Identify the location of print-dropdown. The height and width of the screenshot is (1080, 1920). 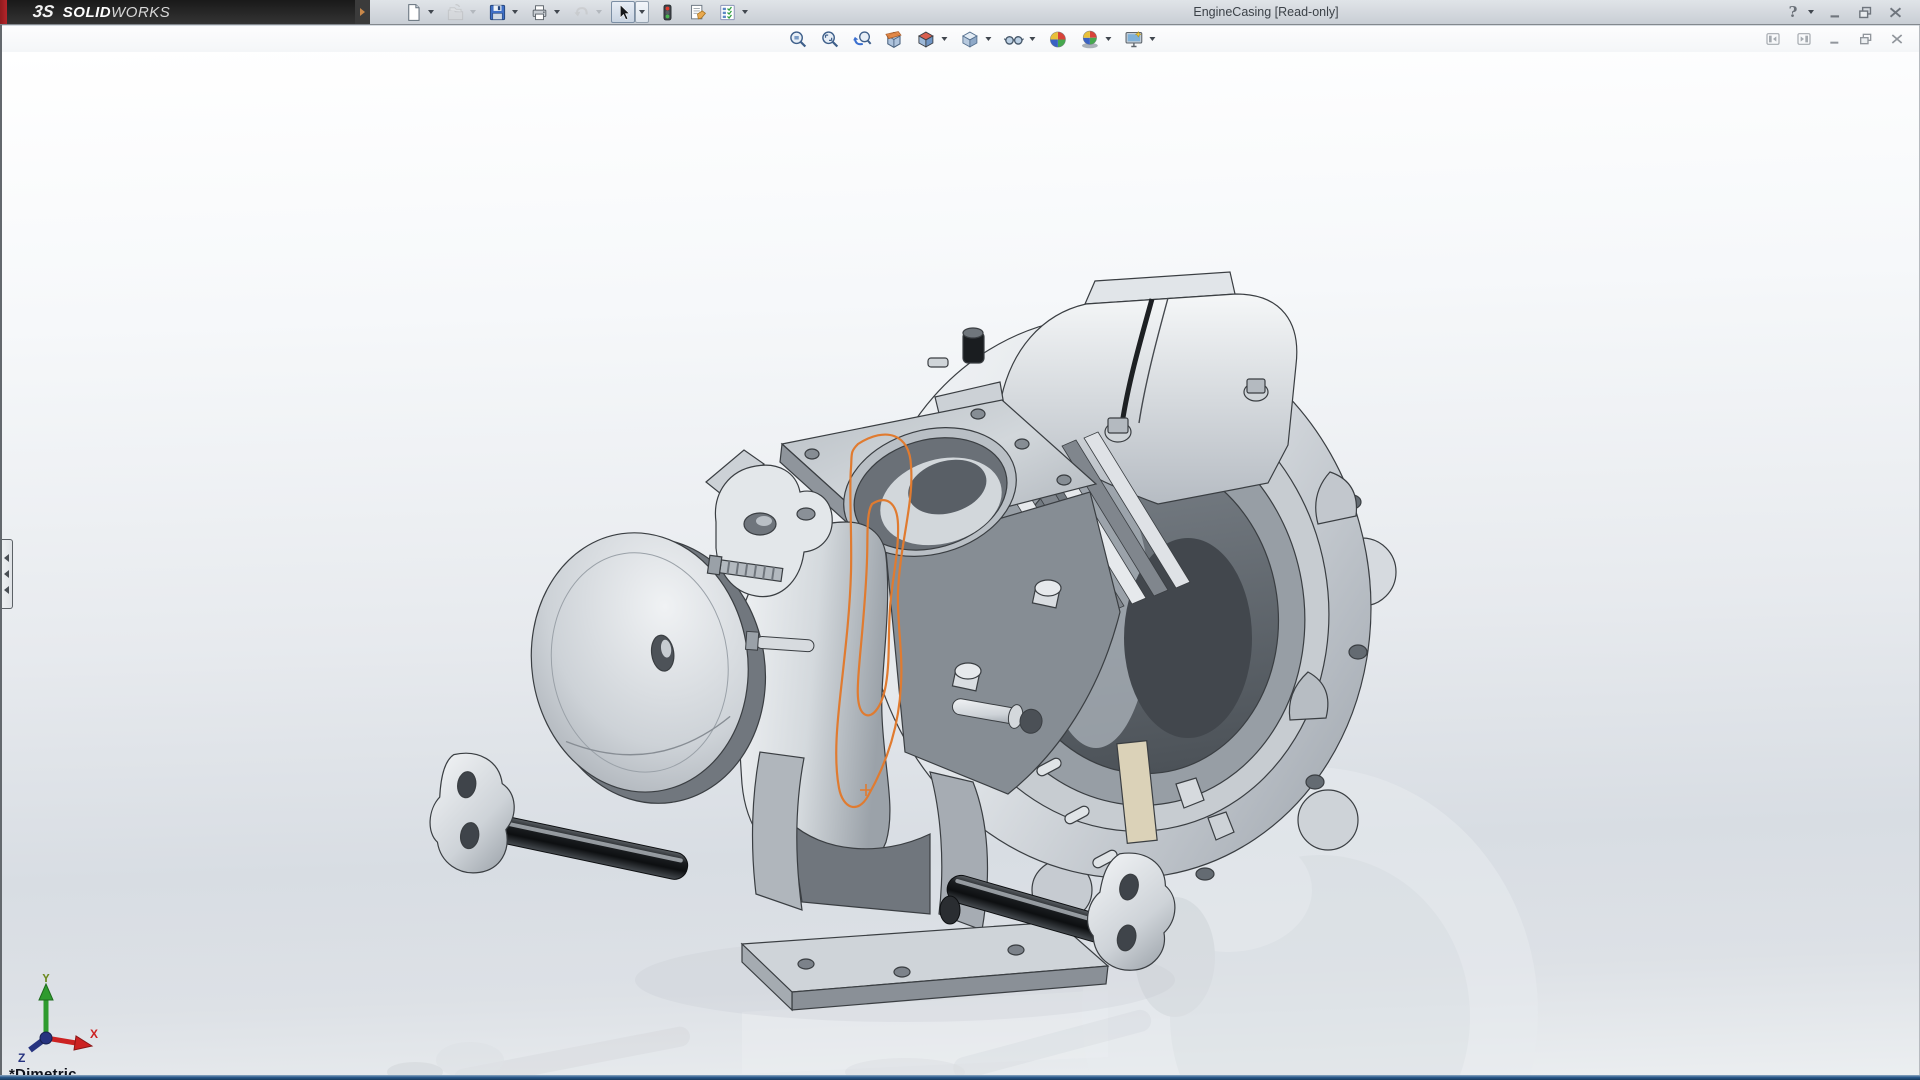
(557, 12).